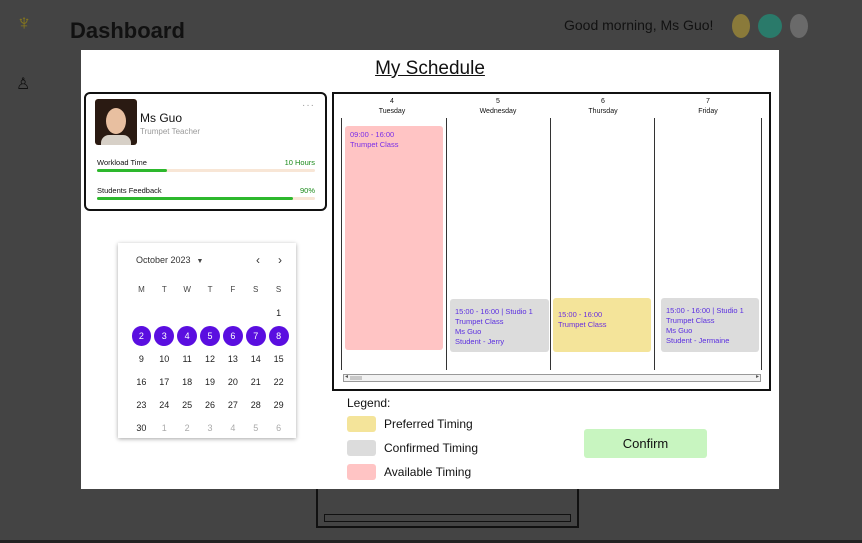 This screenshot has width=862, height=543. Describe the element at coordinates (206, 165) in the screenshot. I see `workload-metric: Workload Time 10 Hours` at that location.